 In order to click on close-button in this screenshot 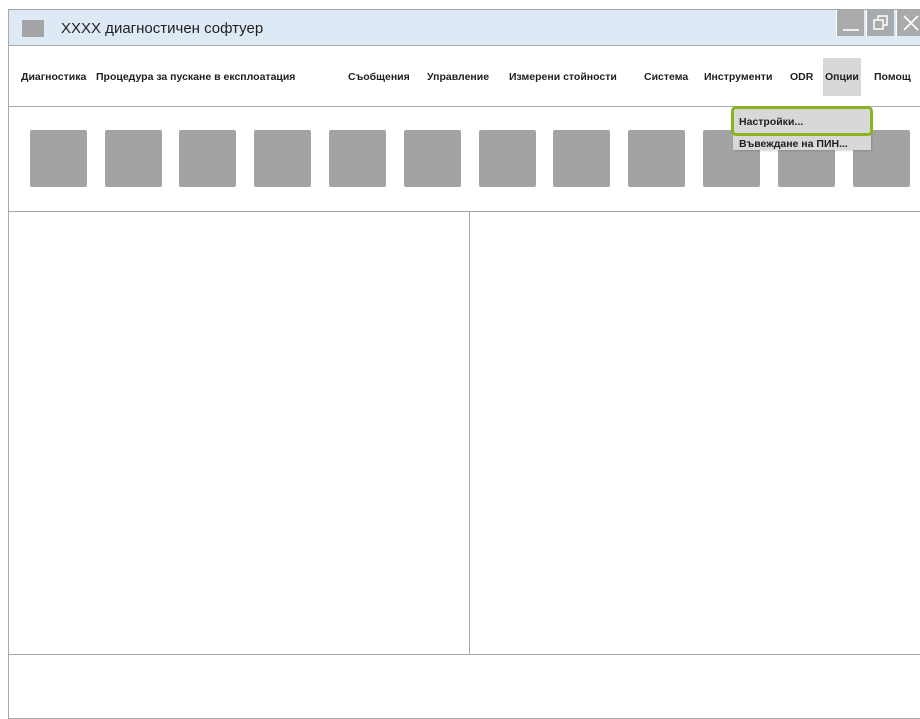, I will do `click(908, 23)`.